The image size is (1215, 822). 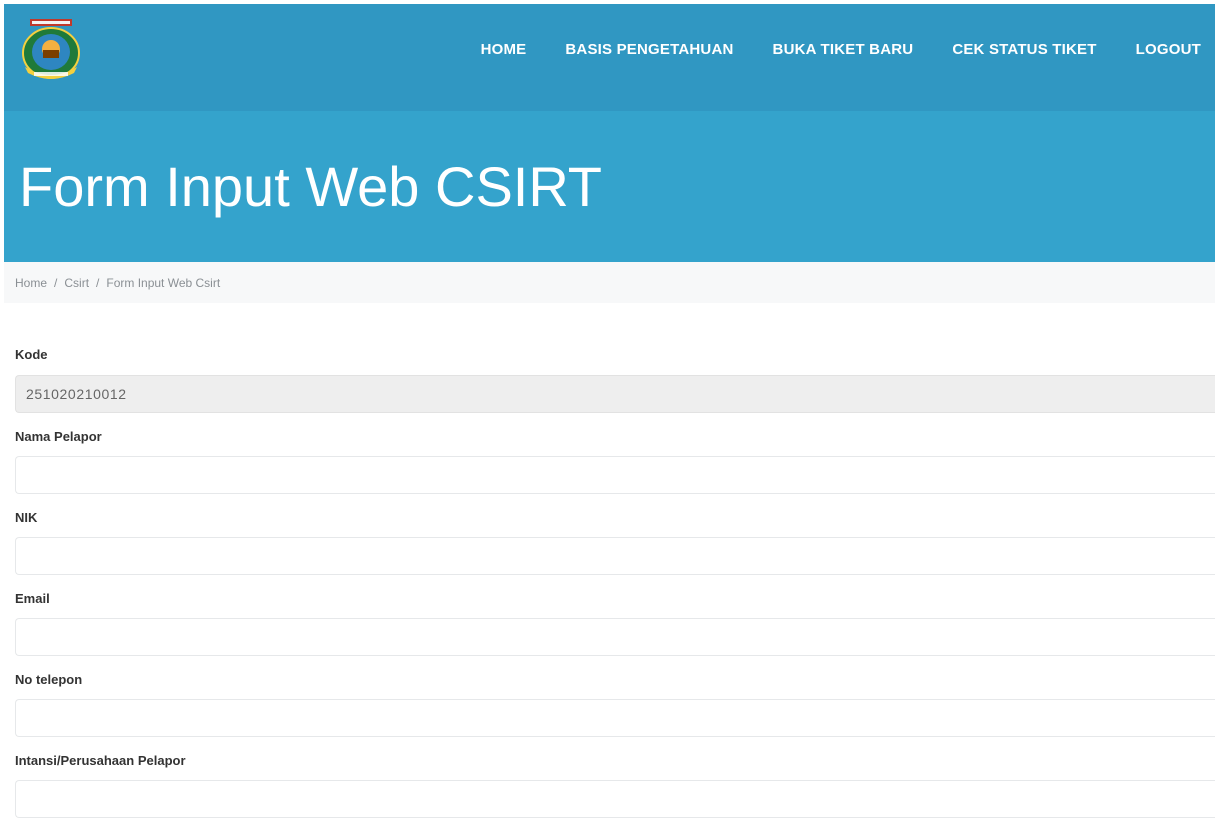 I want to click on field-nama-pelapor: Nama Pelapor, so click(x=615, y=461).